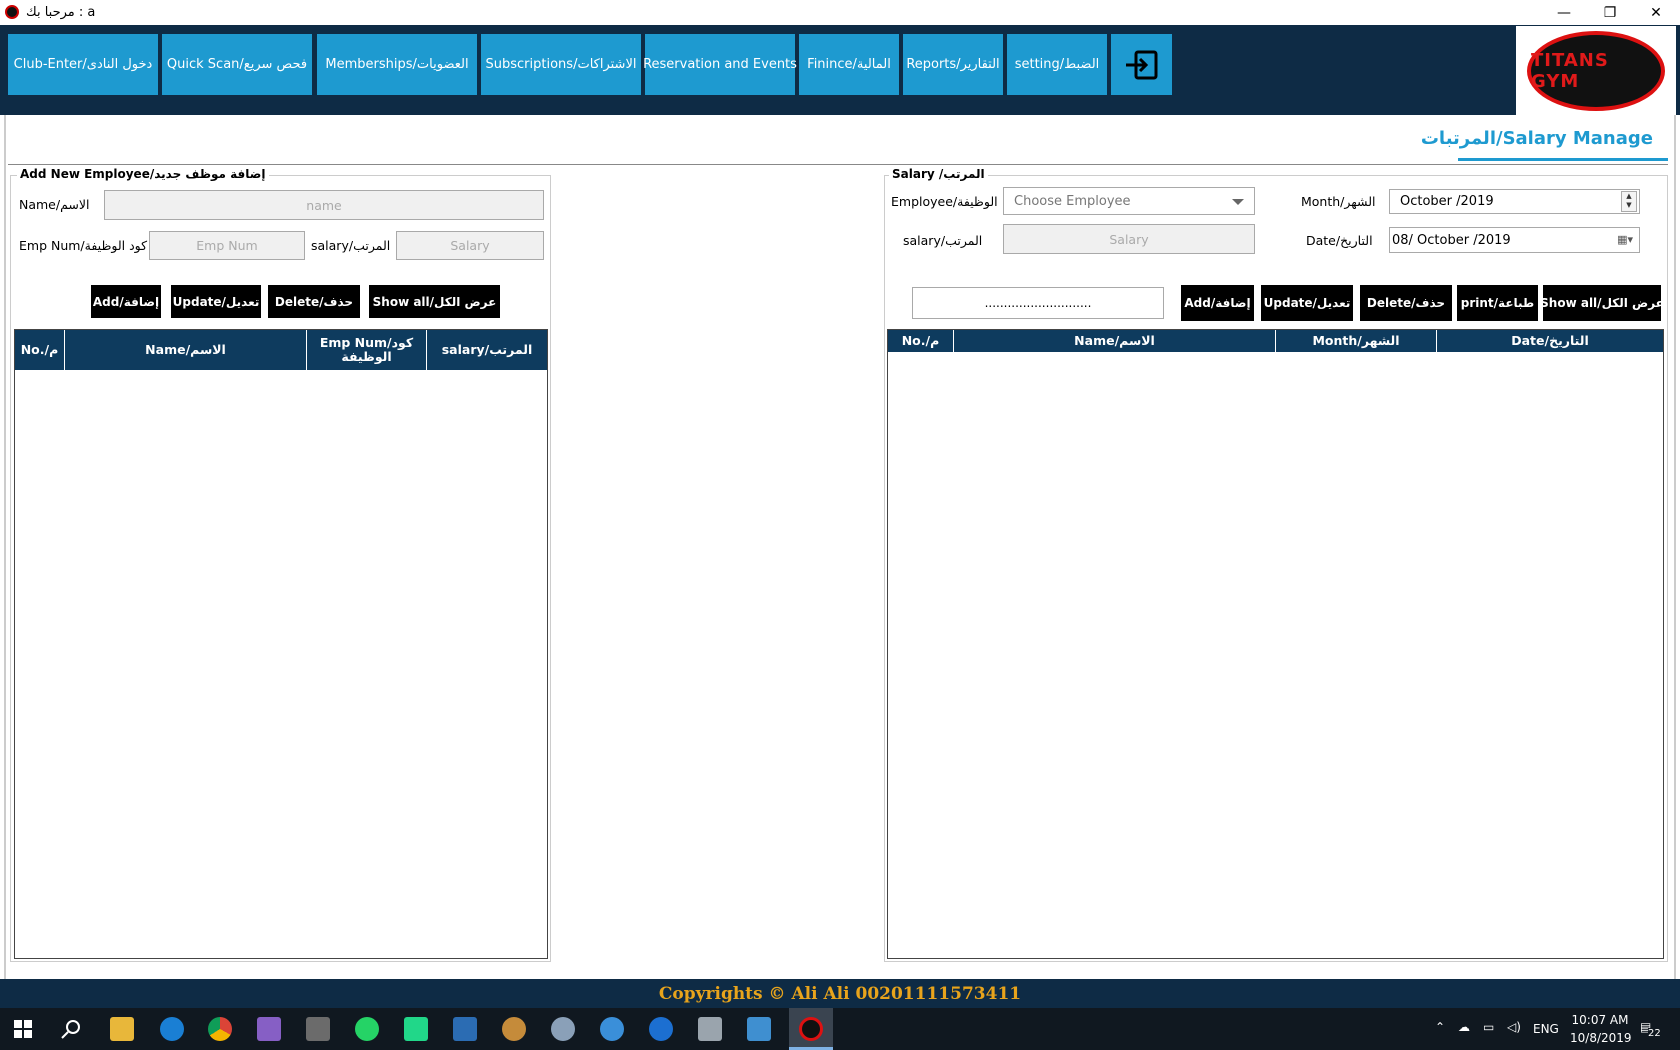  I want to click on employee-select: Choose Employee, so click(1129, 201).